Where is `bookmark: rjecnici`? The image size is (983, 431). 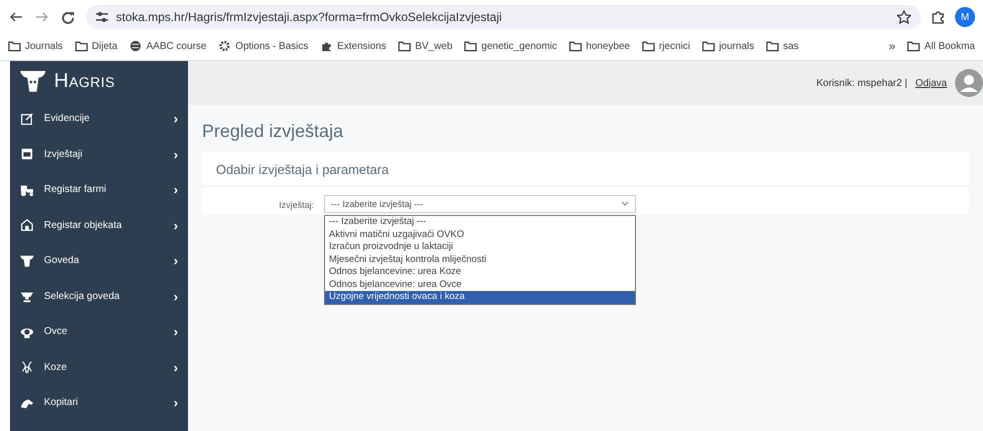 bookmark: rjecnici is located at coordinates (666, 46).